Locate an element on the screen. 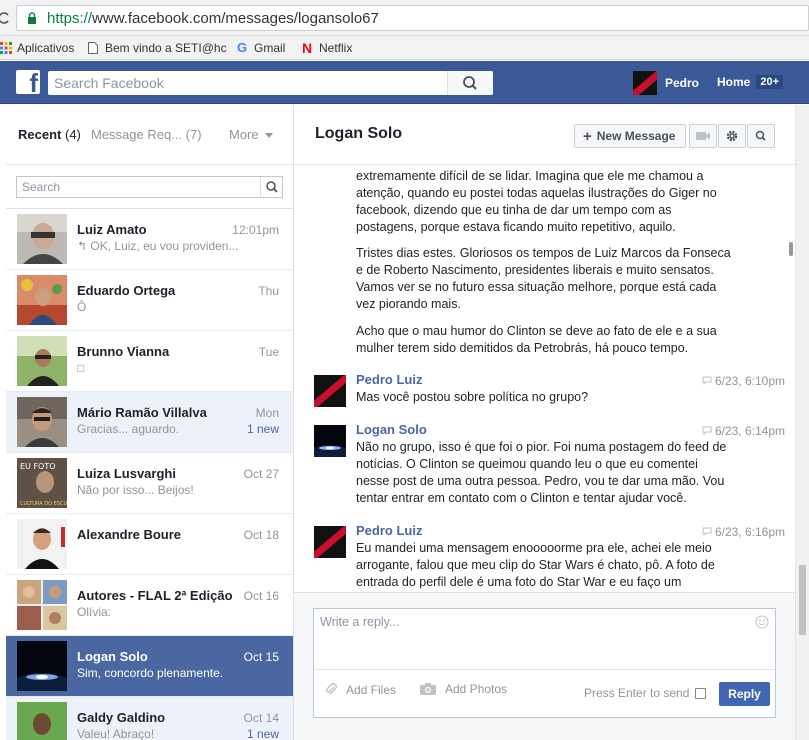 This screenshot has width=809, height=740. video-call-button is located at coordinates (703, 136).